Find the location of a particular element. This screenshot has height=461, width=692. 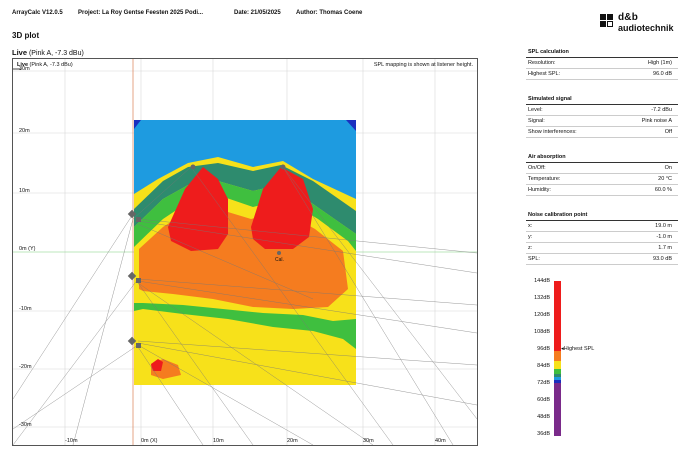

y-axis-label: 20m is located at coordinates (24, 131).